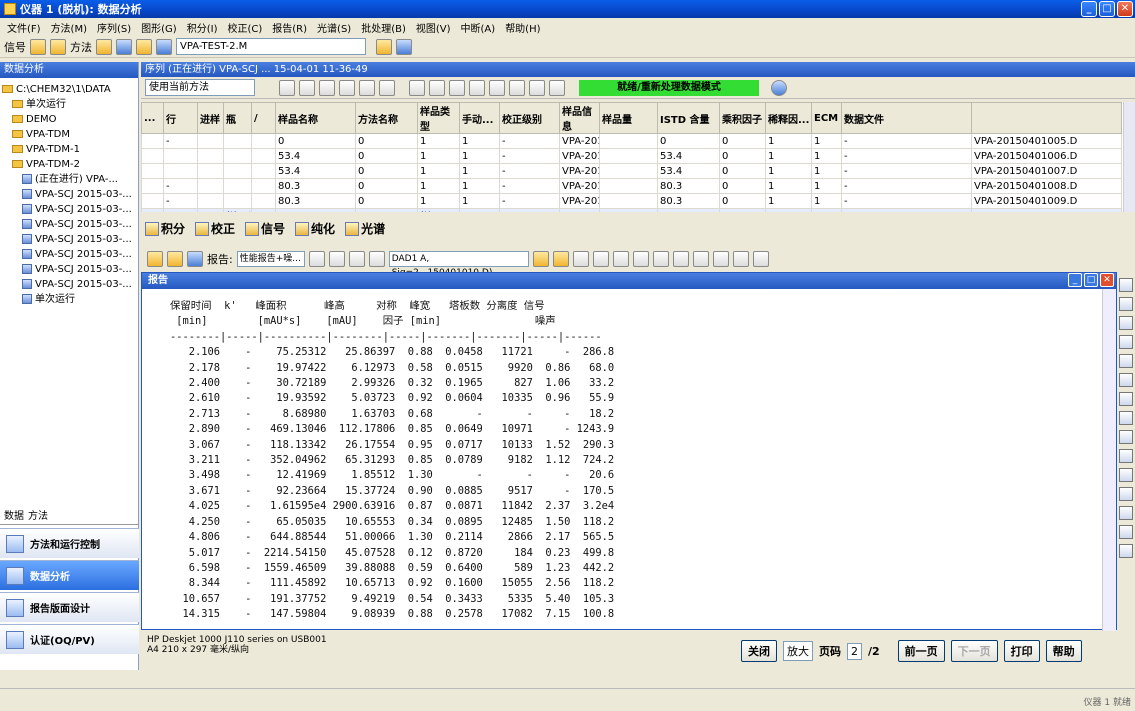 The height and width of the screenshot is (711, 1135). I want to click on tab-method: 方法, so click(38, 515).